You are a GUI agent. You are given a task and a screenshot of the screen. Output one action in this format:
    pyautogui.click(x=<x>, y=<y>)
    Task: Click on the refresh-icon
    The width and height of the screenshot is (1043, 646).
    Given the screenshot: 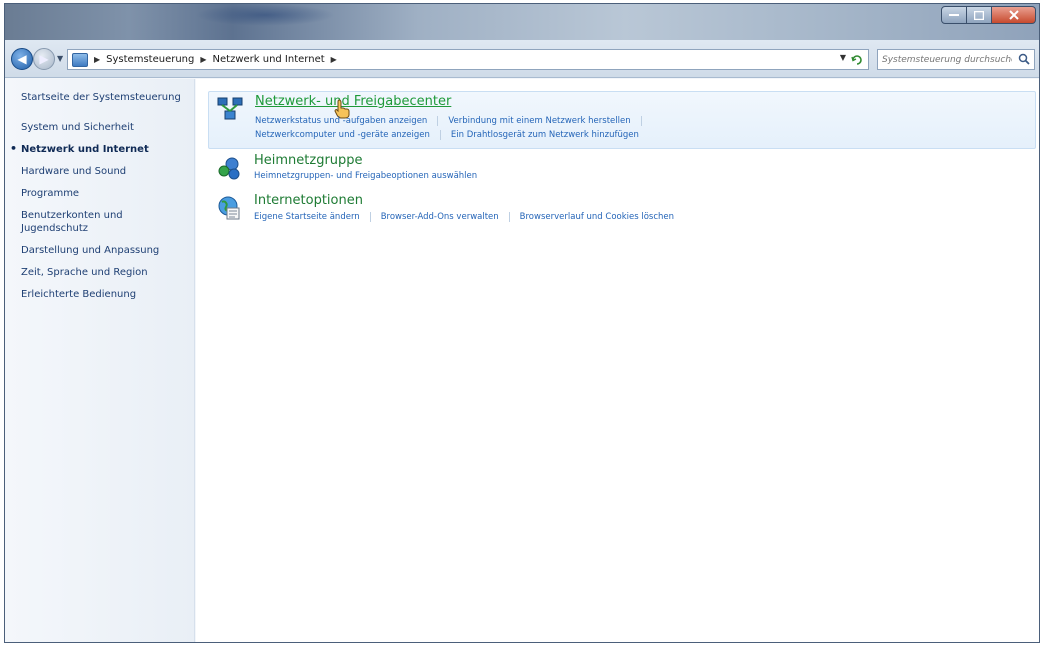 What is the action you would take?
    pyautogui.click(x=856, y=59)
    